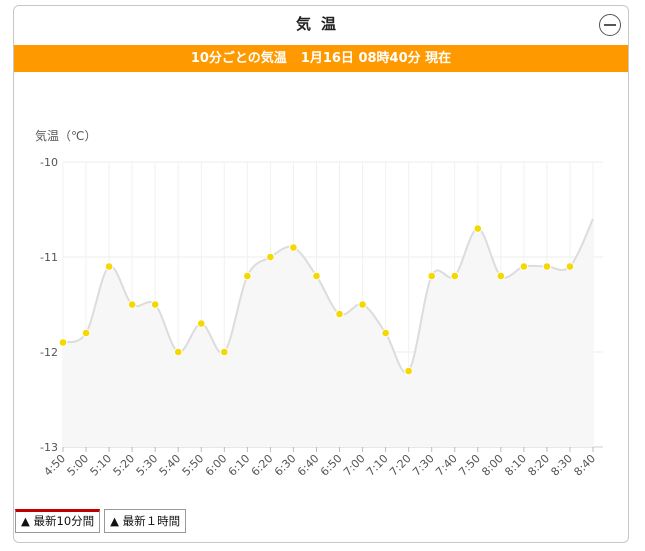  Describe the element at coordinates (400, 465) in the screenshot. I see `x-tick-label: 7:20` at that location.